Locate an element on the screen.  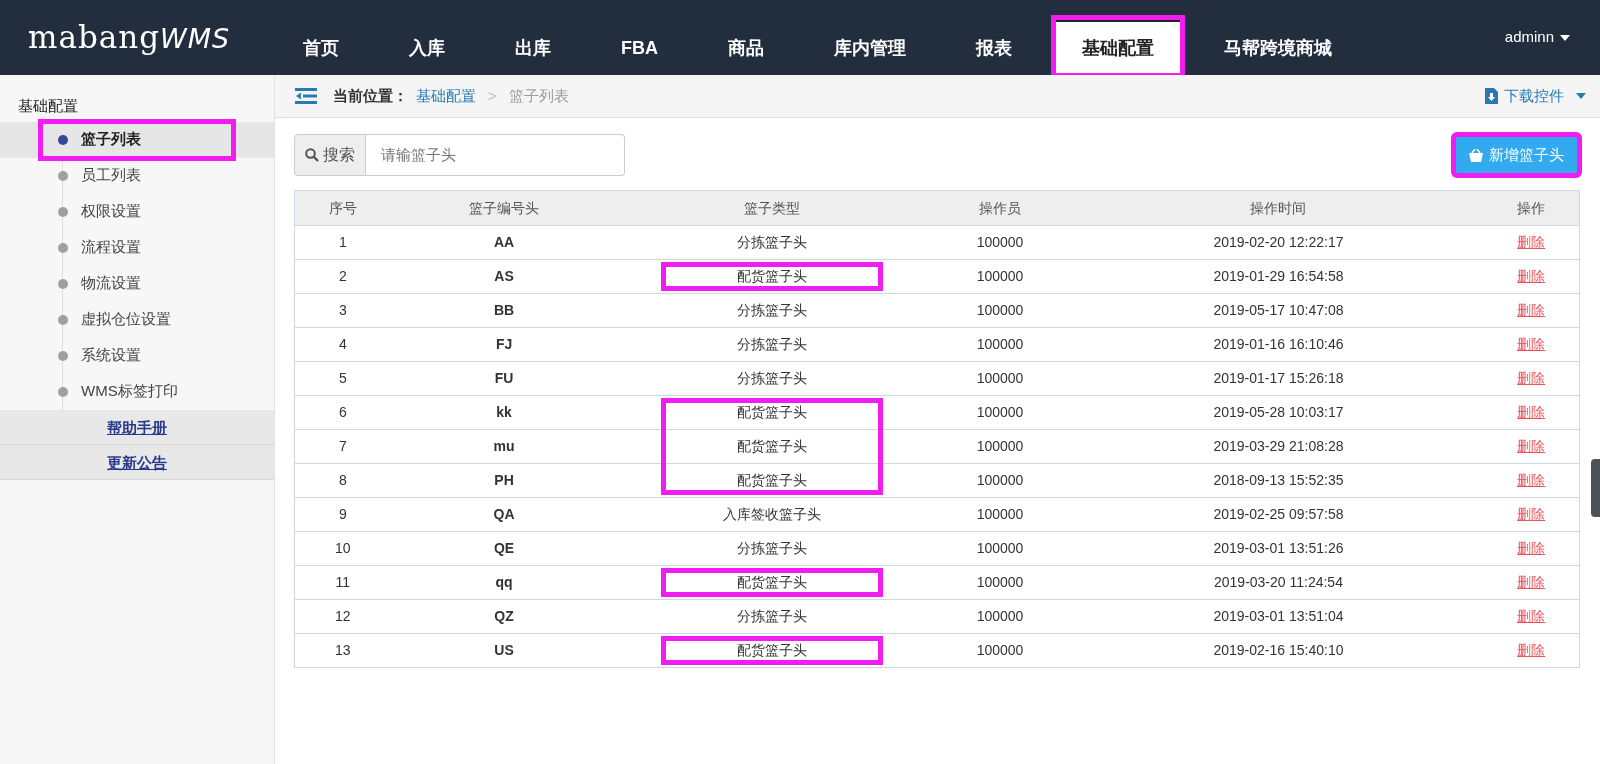
table-cell: FJ is located at coordinates (504, 344).